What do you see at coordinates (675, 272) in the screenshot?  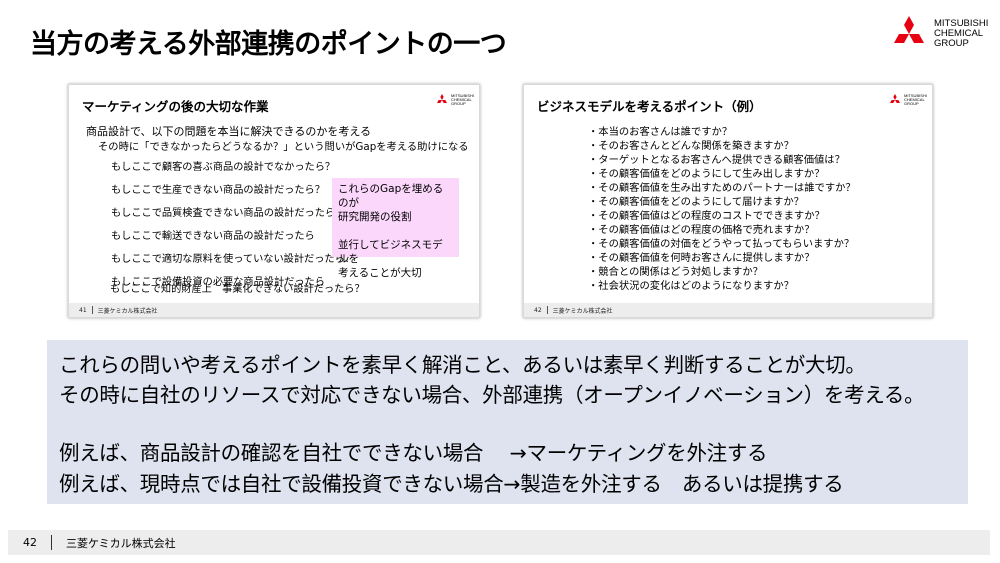 I see `list-item: ・競合との関係はどう対処しますか？` at bounding box center [675, 272].